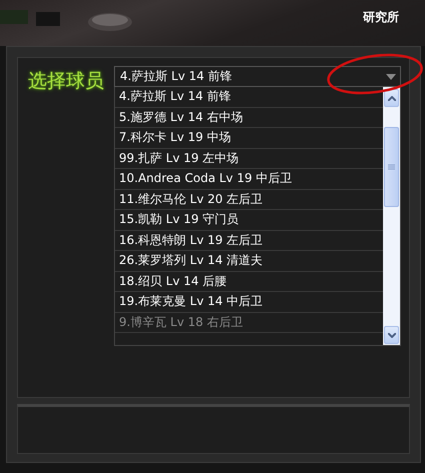  What do you see at coordinates (249, 97) in the screenshot?
I see `player-option: 4.萨拉斯 Lv 14 前锋` at bounding box center [249, 97].